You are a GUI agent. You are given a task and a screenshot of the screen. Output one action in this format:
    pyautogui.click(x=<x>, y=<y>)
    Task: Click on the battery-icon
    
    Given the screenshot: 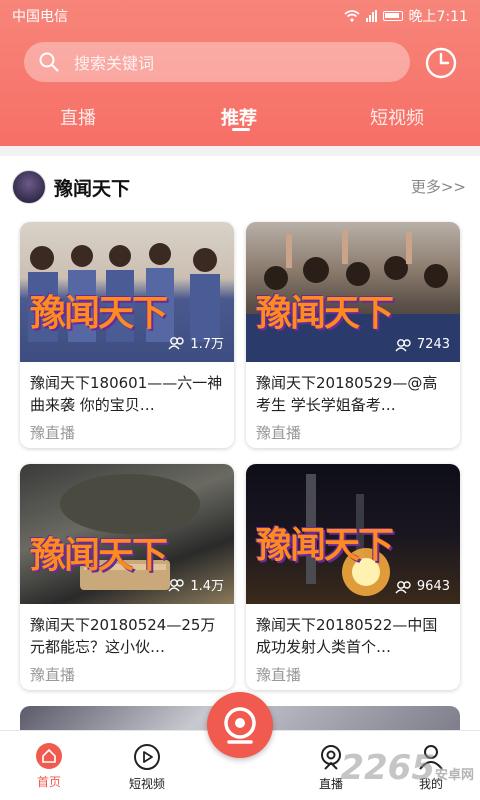 What is the action you would take?
    pyautogui.click(x=392, y=16)
    